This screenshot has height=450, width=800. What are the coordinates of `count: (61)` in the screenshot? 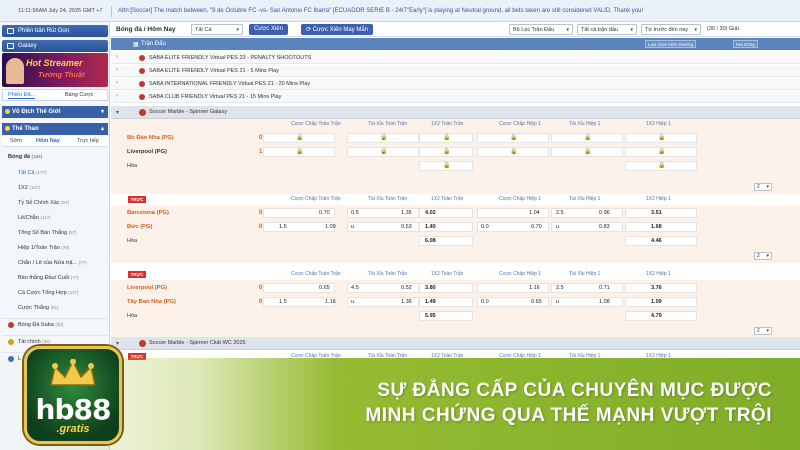 It's located at (54, 307).